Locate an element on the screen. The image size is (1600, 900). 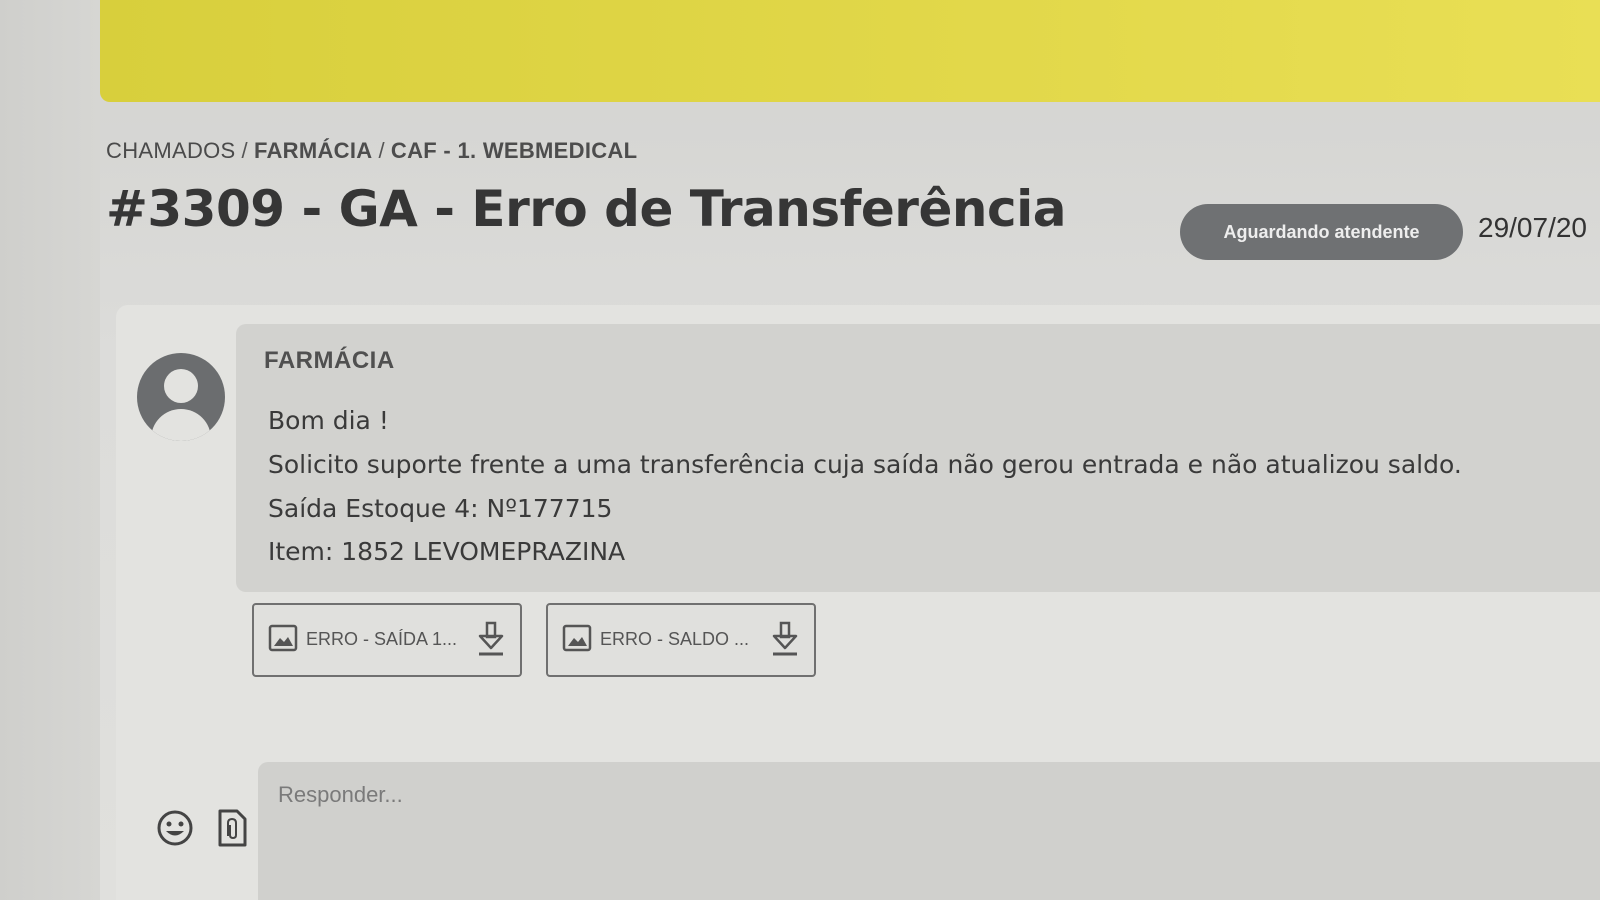
message-sender: FARMÁCIA is located at coordinates (329, 360).